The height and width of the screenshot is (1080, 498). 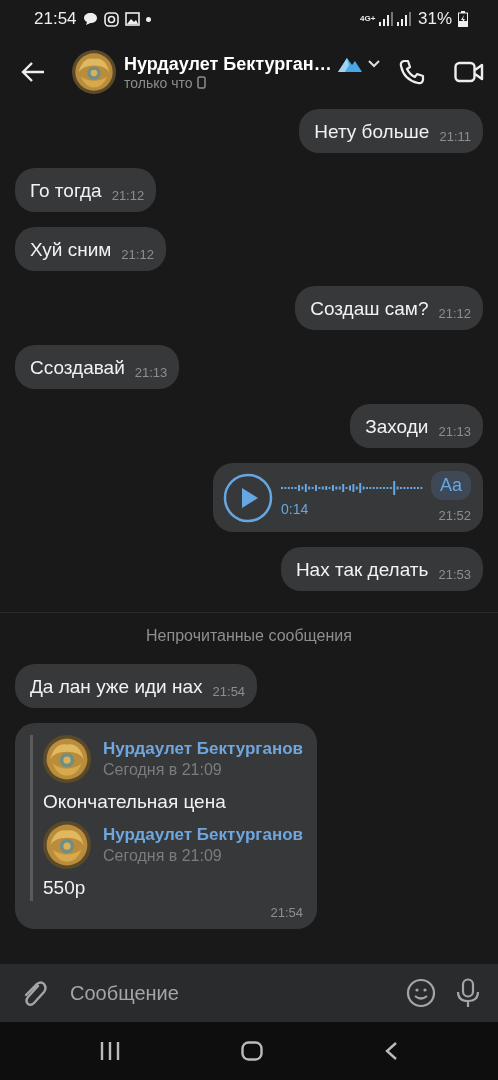 I want to click on message-text: Создаш сам?, so click(x=369, y=309).